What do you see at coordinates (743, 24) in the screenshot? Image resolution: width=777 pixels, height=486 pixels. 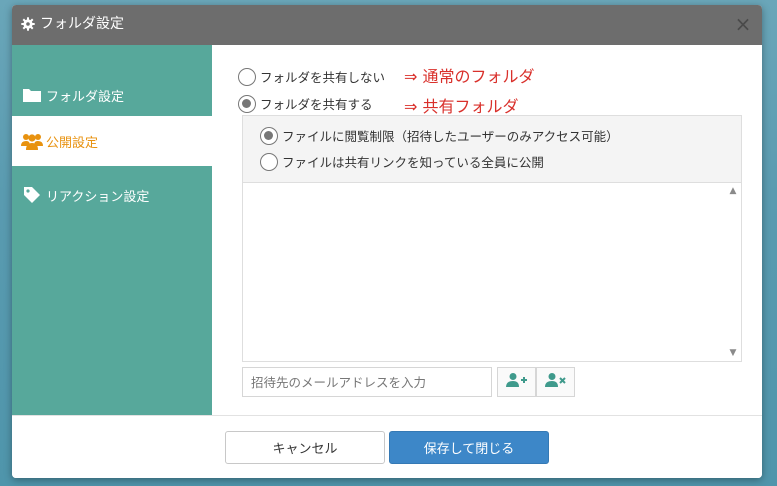 I see `close-button: ×` at bounding box center [743, 24].